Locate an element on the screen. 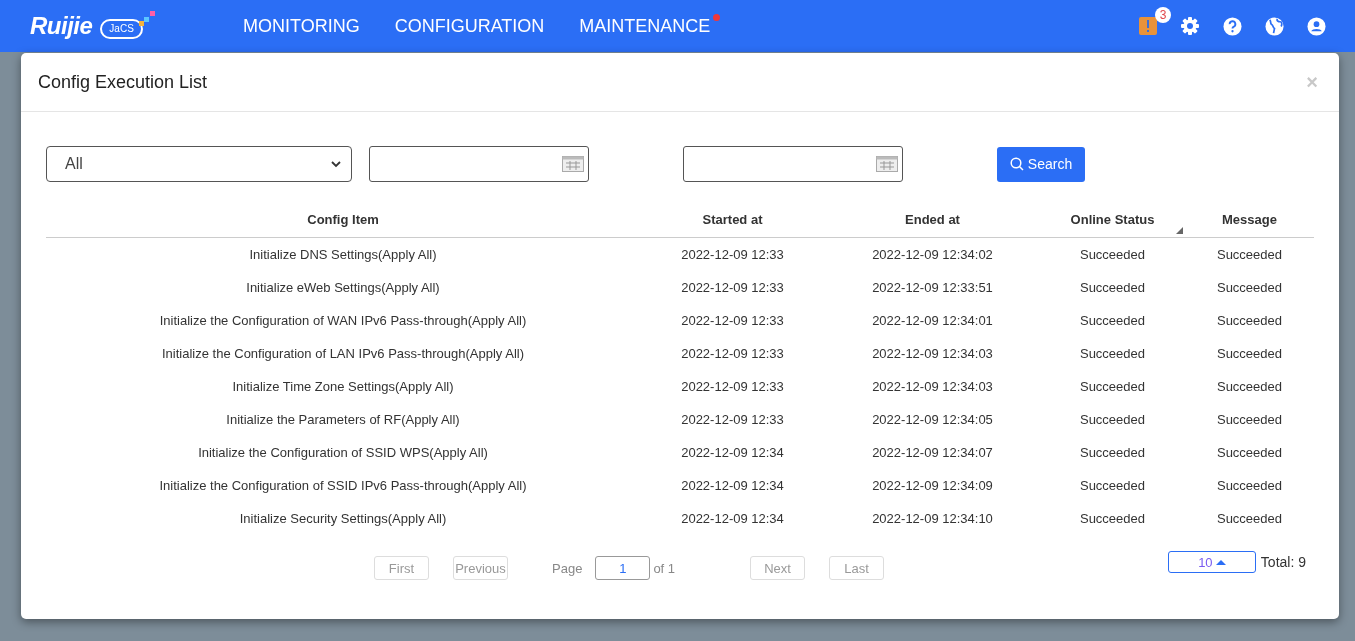  nav-link: MONITORING is located at coordinates (301, 26).